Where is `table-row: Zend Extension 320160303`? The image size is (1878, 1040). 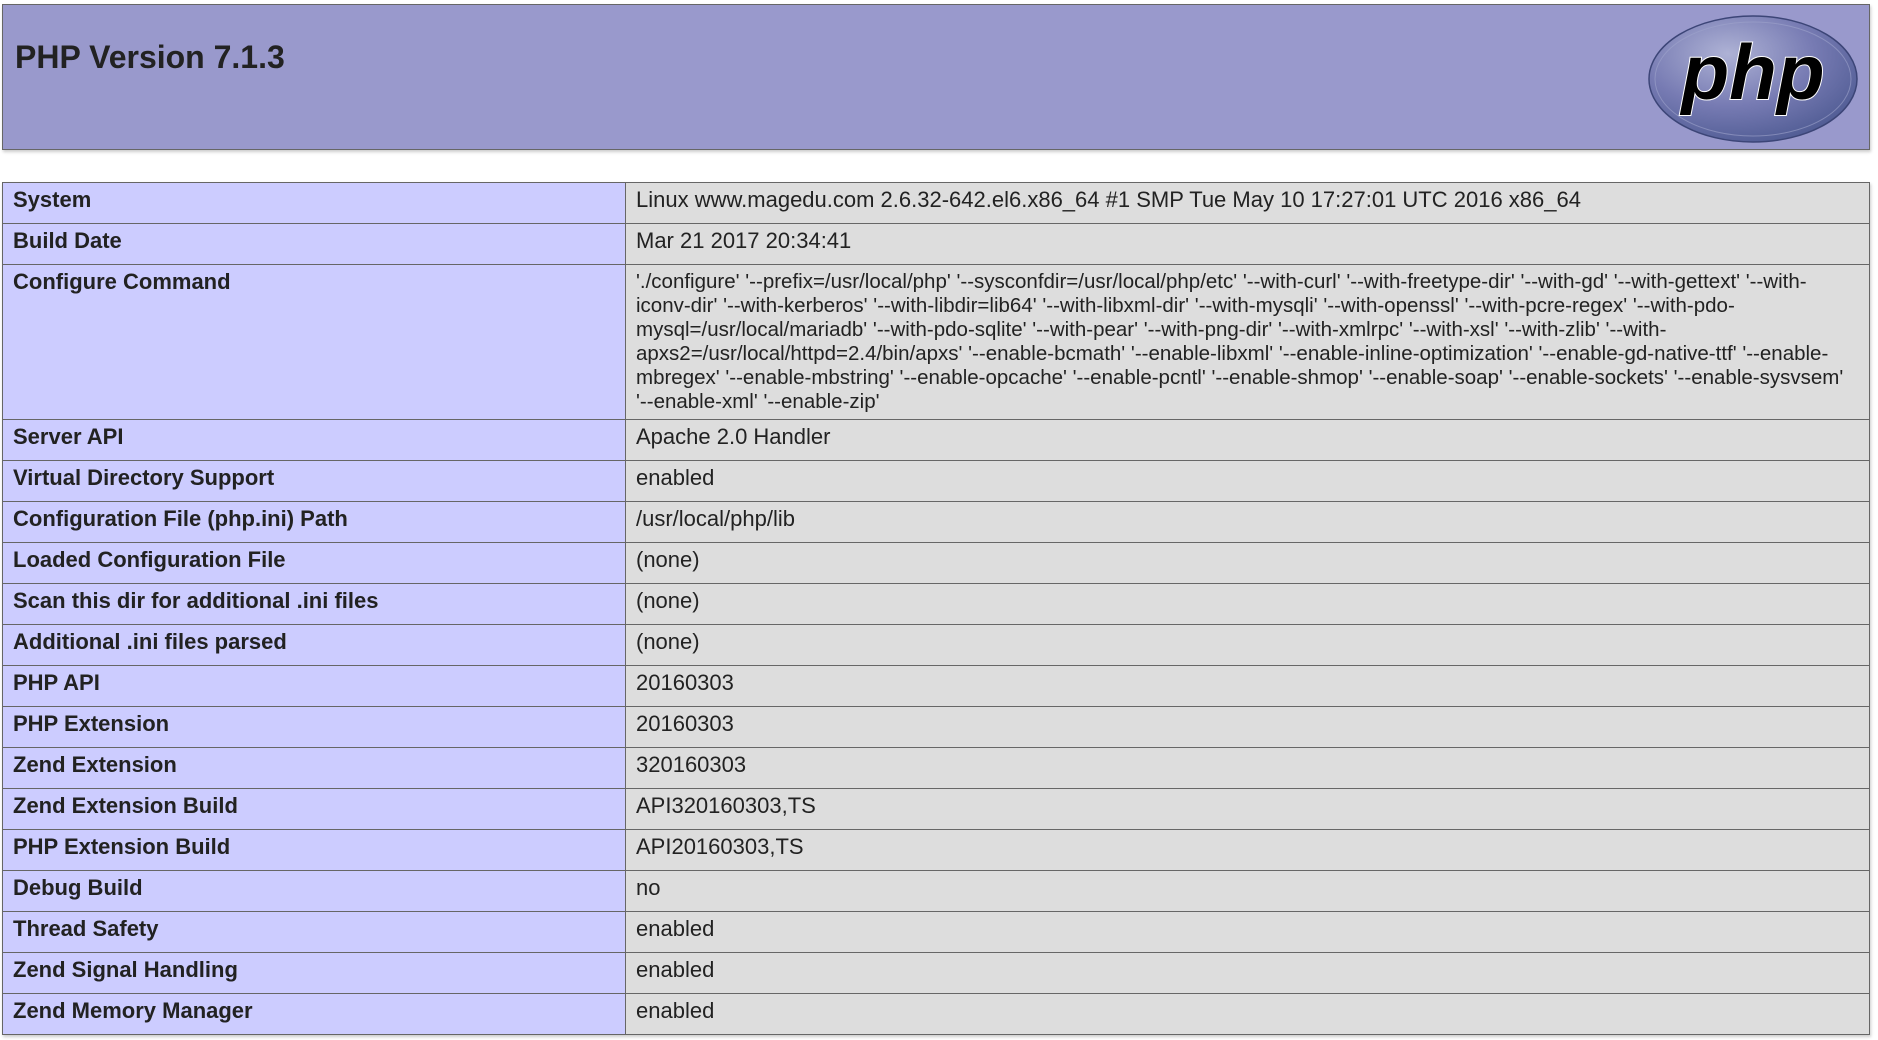 table-row: Zend Extension 320160303 is located at coordinates (936, 768).